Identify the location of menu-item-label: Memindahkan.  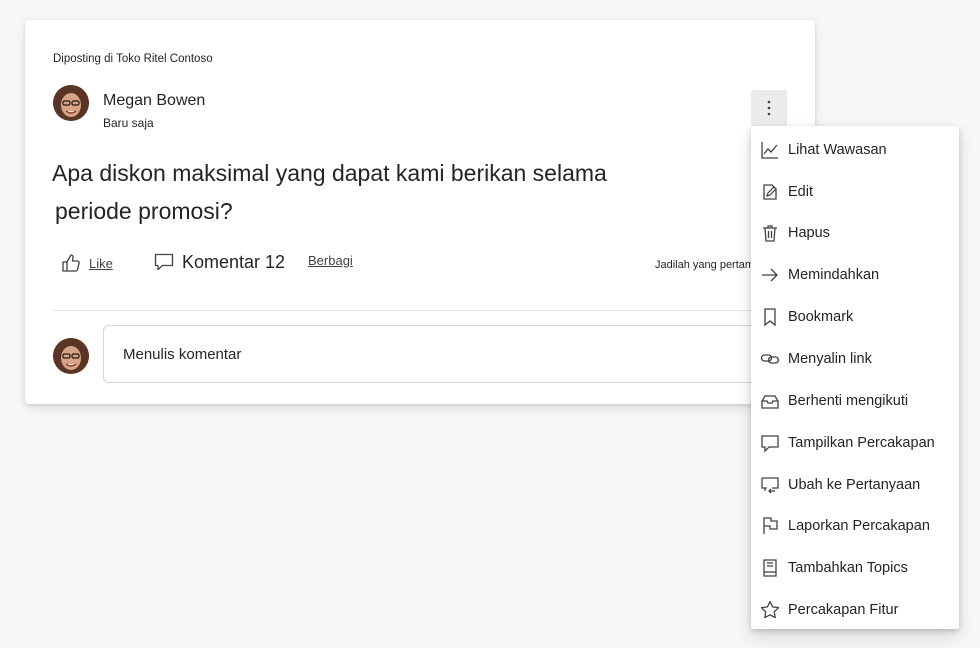
(834, 275).